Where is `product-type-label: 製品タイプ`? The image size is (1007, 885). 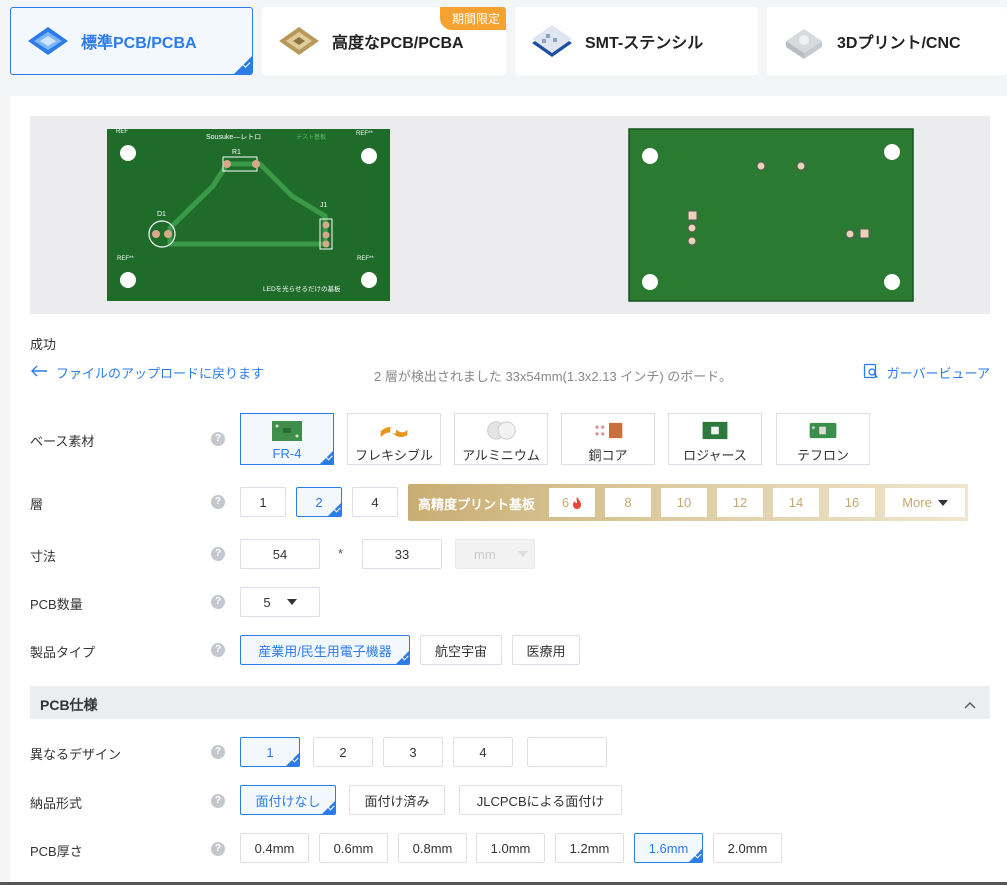 product-type-label: 製品タイプ is located at coordinates (63, 652).